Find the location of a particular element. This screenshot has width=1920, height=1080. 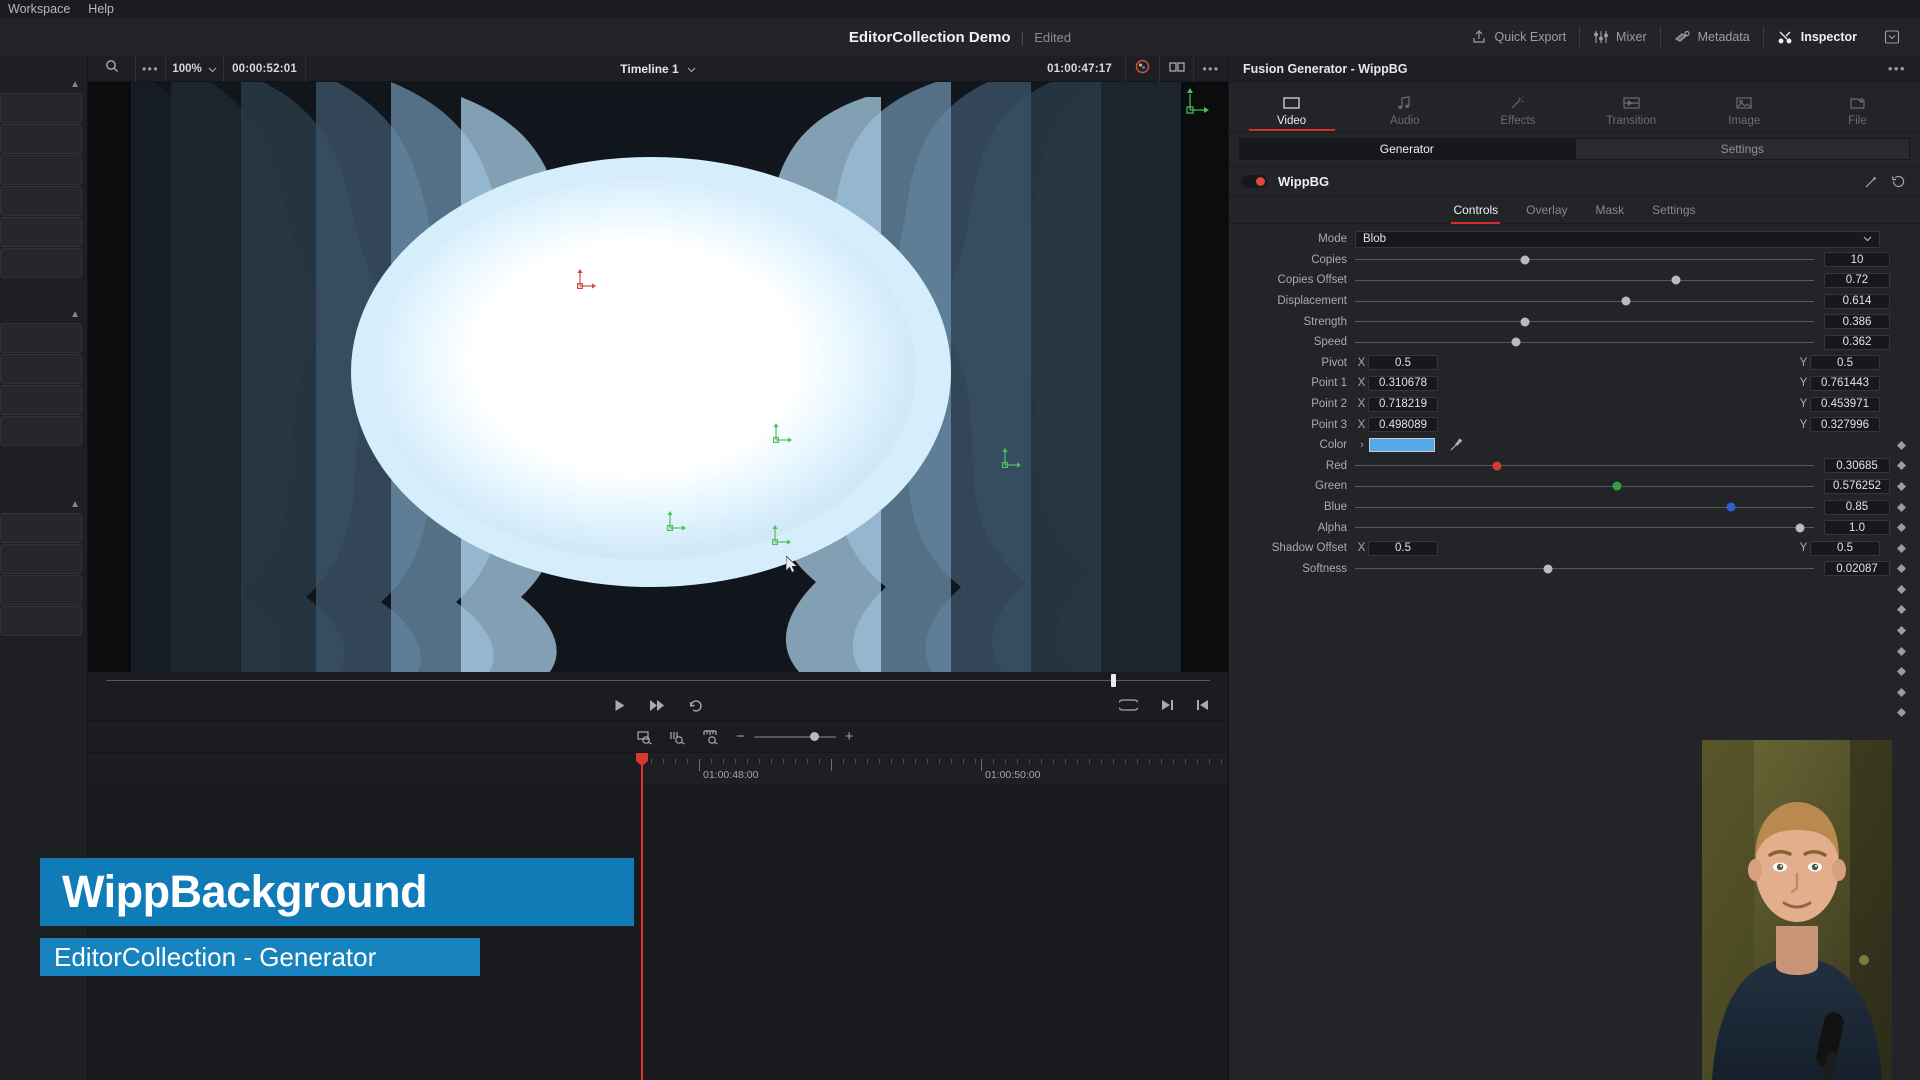

speed-slider is located at coordinates (1584, 342).